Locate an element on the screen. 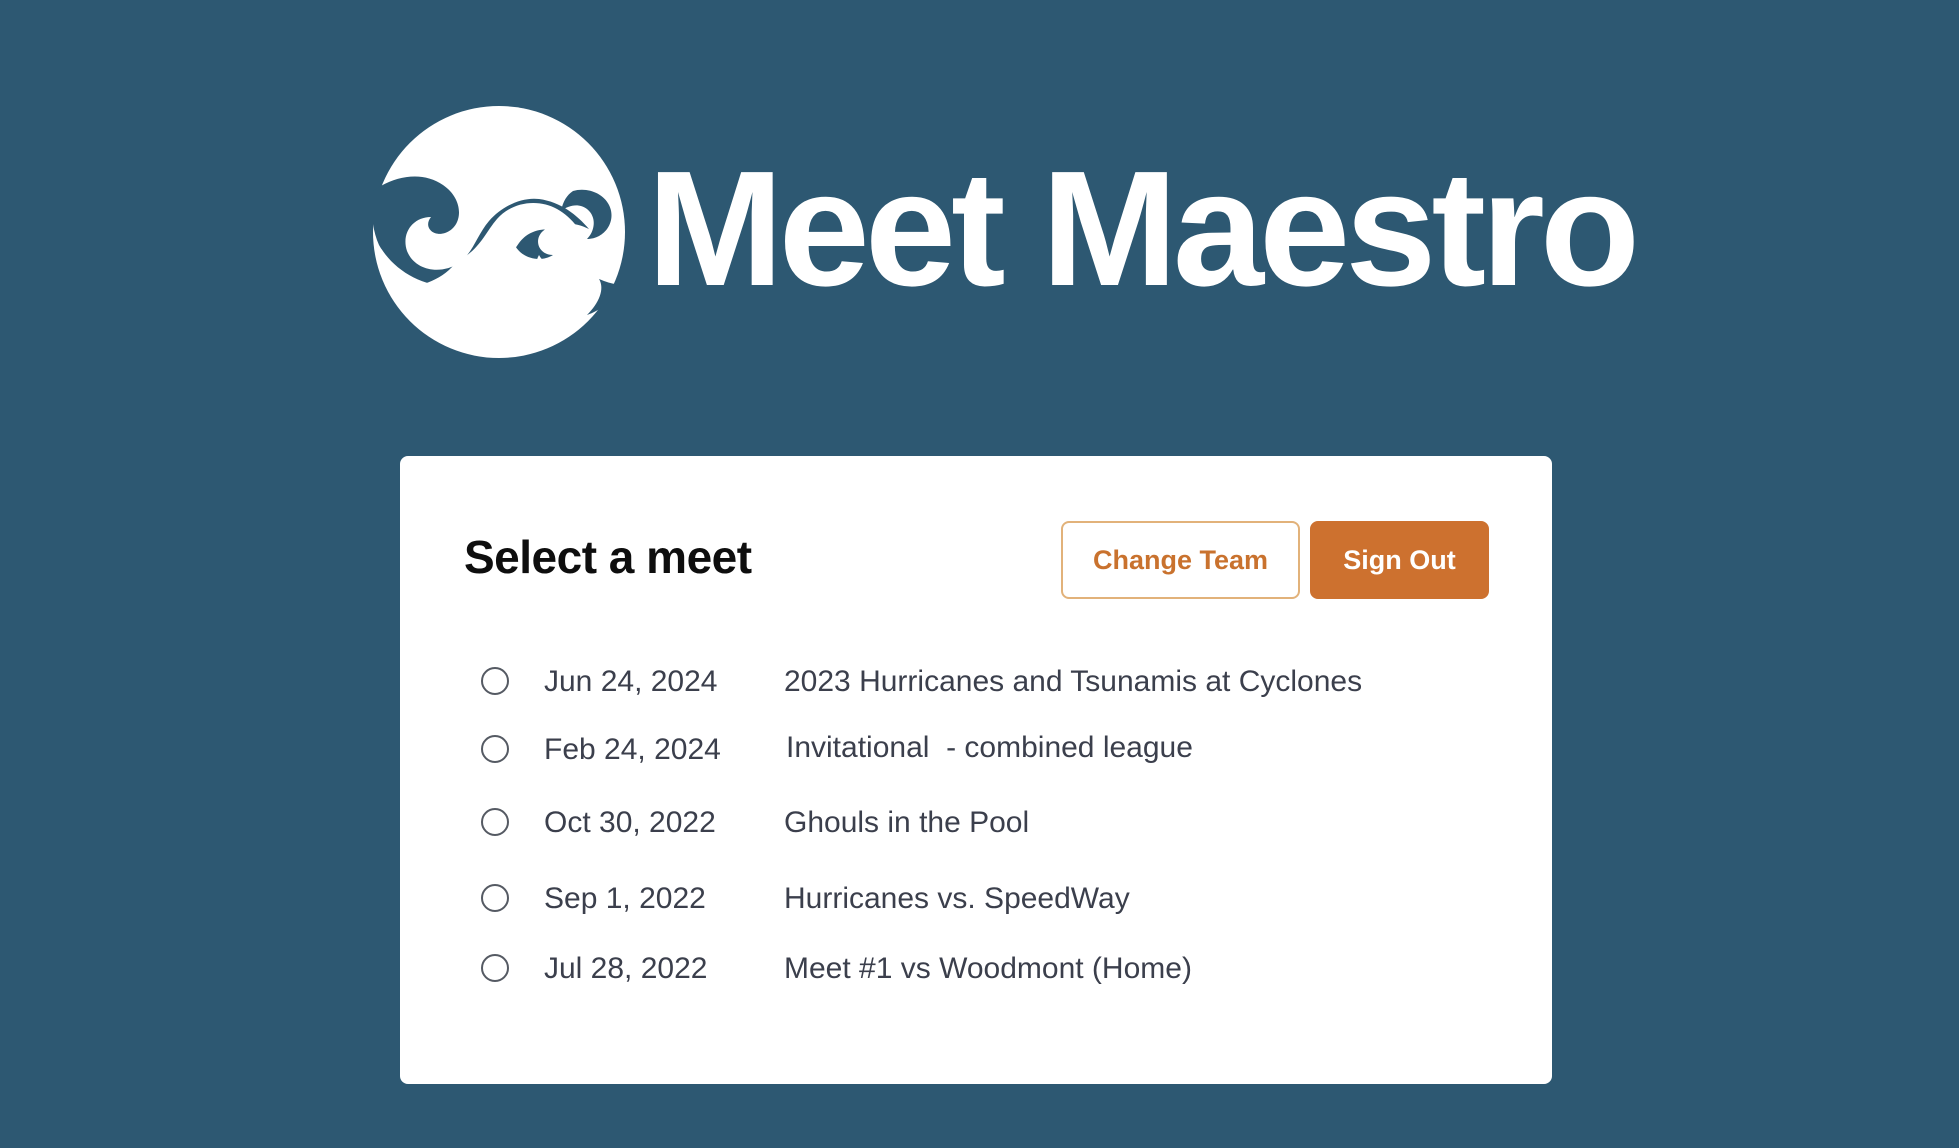 The height and width of the screenshot is (1148, 1959). meet-list-item: Sep 1, 2022 Hurricanes vs. SpeedWay is located at coordinates (976, 901).